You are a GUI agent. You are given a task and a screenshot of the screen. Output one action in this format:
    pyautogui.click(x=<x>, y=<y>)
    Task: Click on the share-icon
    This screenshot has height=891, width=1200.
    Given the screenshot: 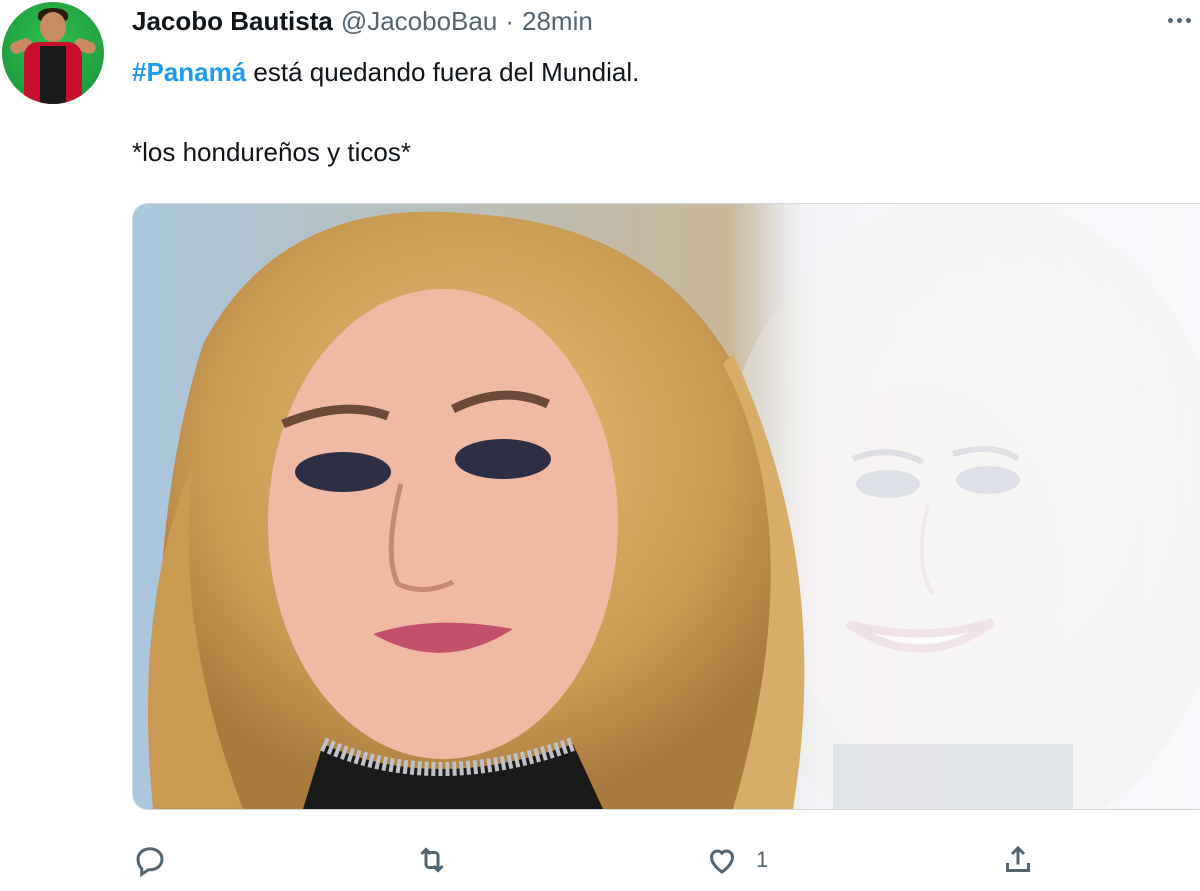 What is the action you would take?
    pyautogui.click(x=1018, y=858)
    